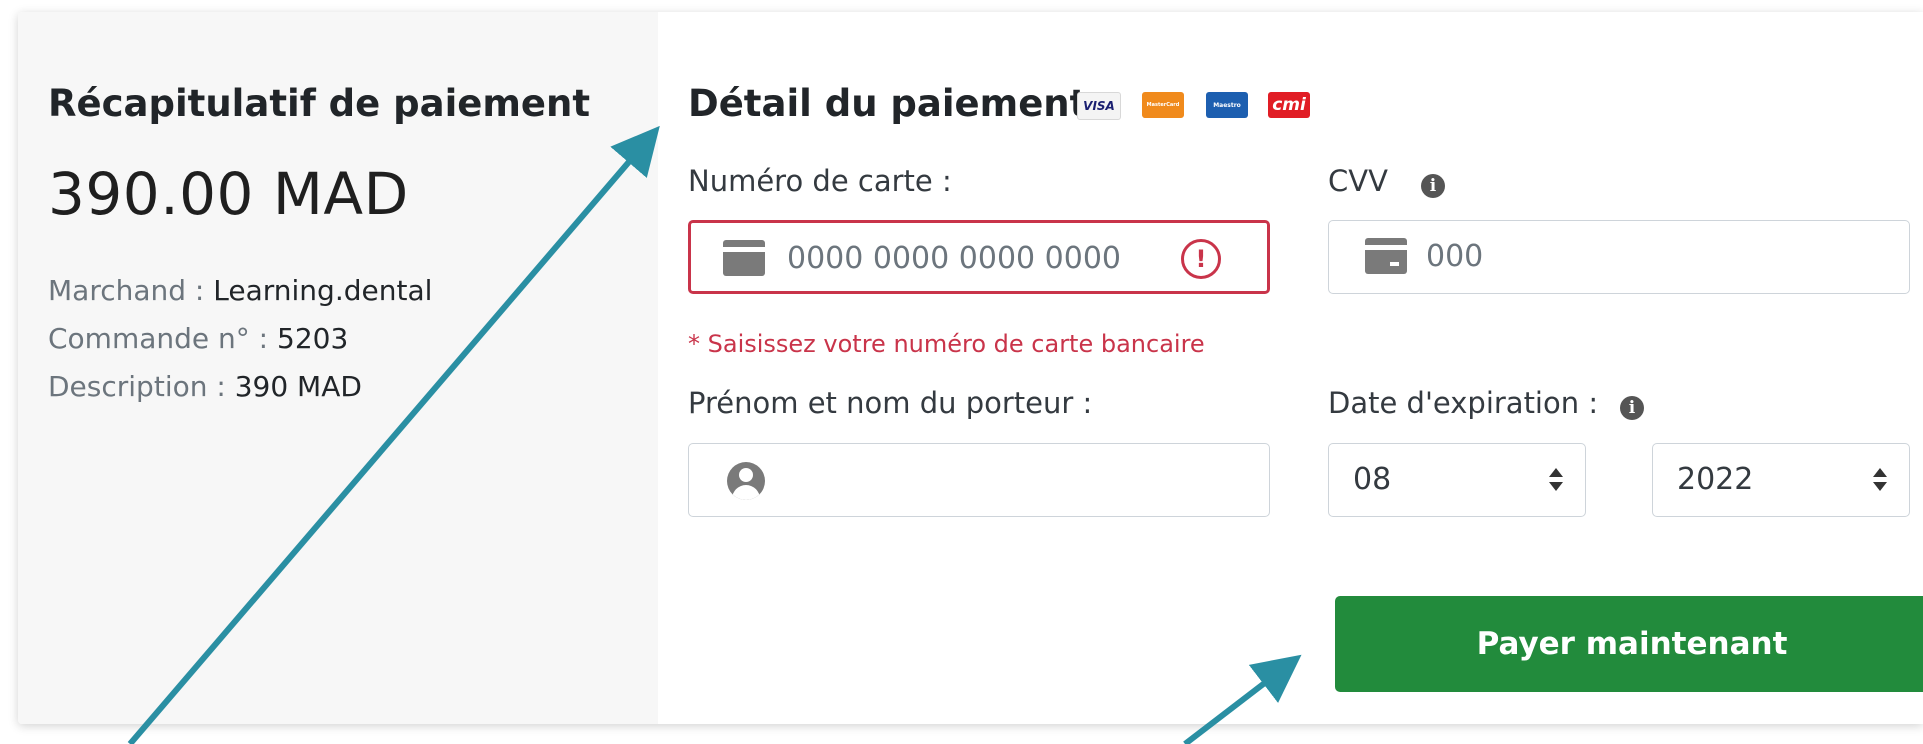 The height and width of the screenshot is (744, 1923). Describe the element at coordinates (1242, 699) in the screenshot. I see `arrow-to-pay-button` at that location.